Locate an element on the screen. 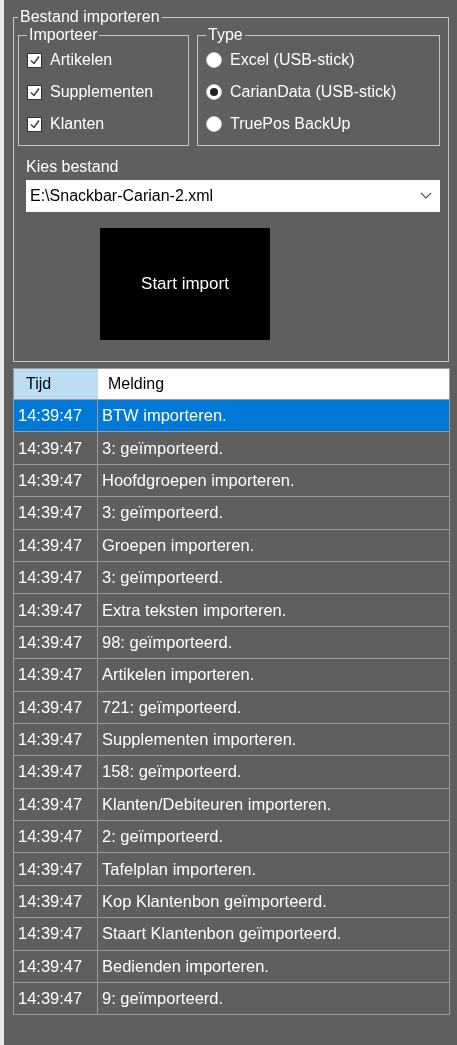 The width and height of the screenshot is (457, 1045). checkbox-label: Supplementen is located at coordinates (102, 92).